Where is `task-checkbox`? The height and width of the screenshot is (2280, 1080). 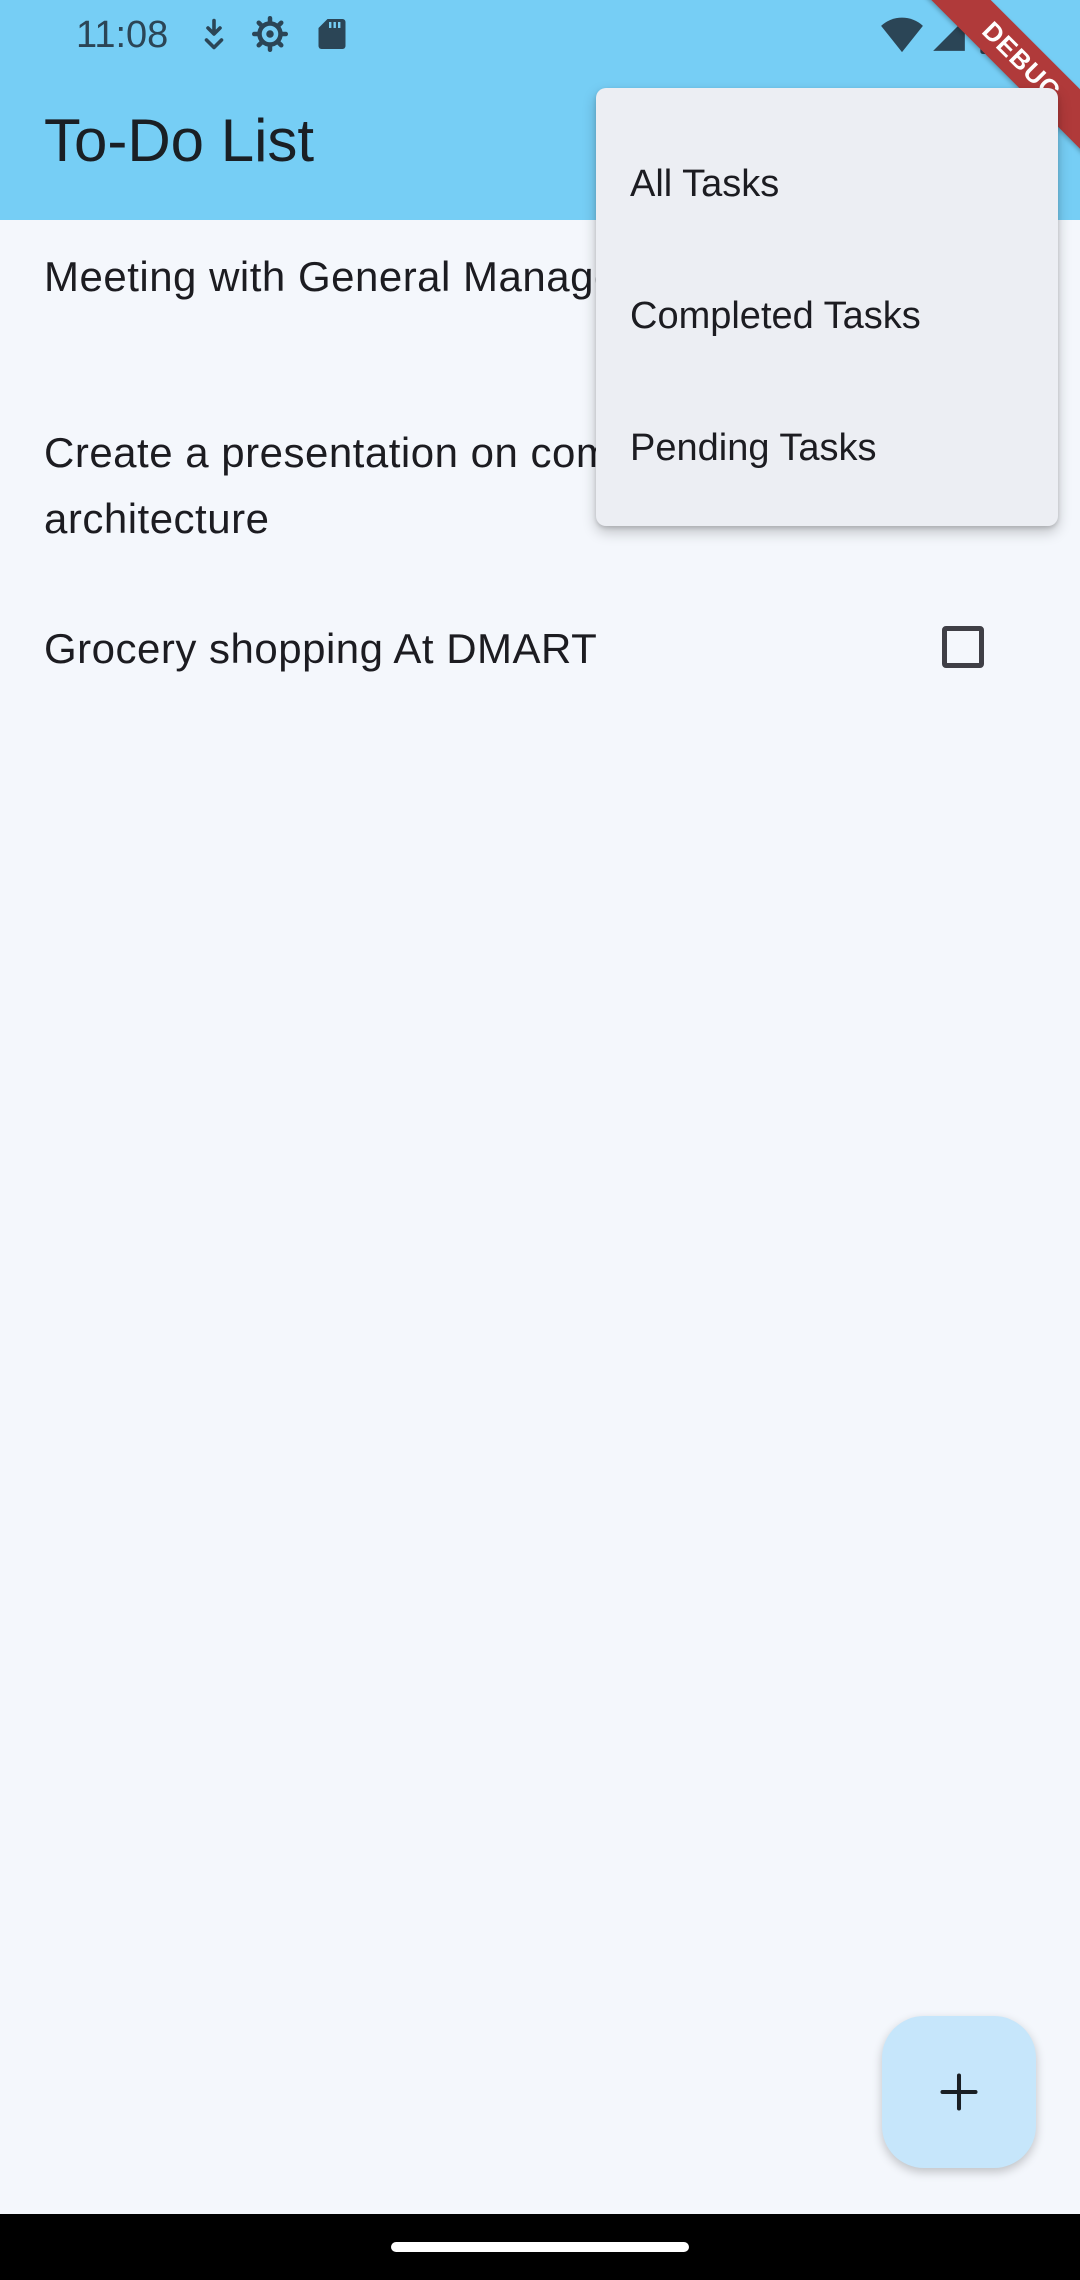
task-checkbox is located at coordinates (963, 647).